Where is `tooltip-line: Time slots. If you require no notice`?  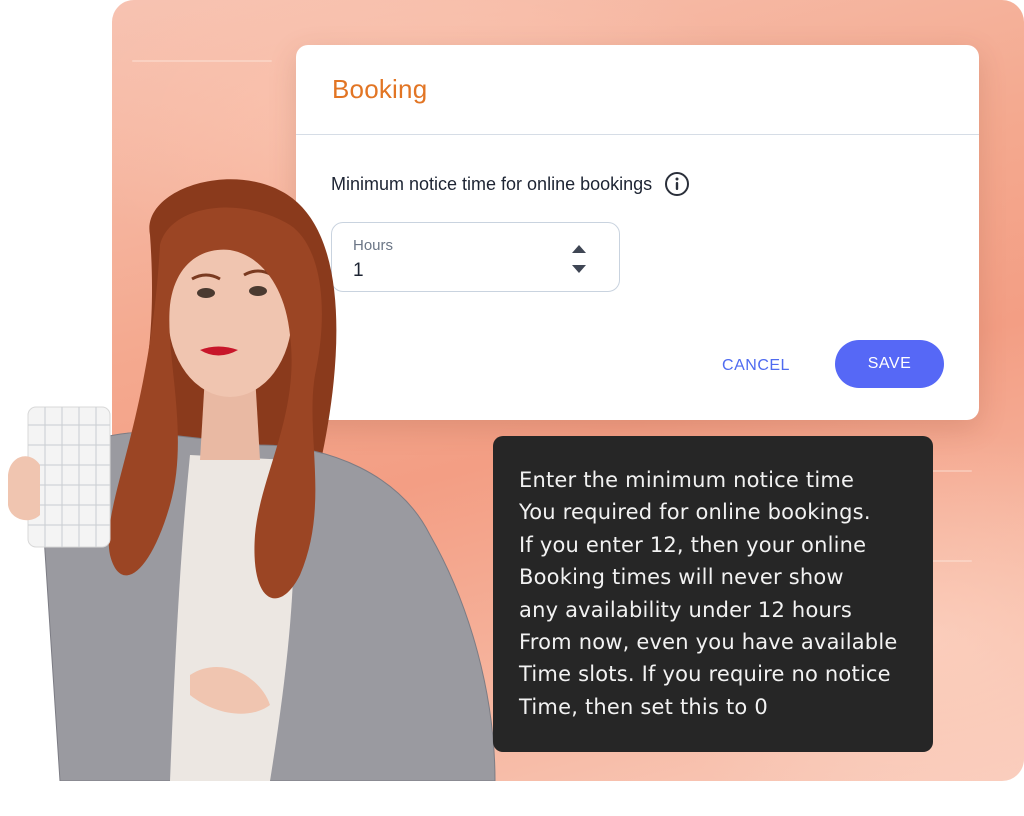 tooltip-line: Time slots. If you require no notice is located at coordinates (705, 674).